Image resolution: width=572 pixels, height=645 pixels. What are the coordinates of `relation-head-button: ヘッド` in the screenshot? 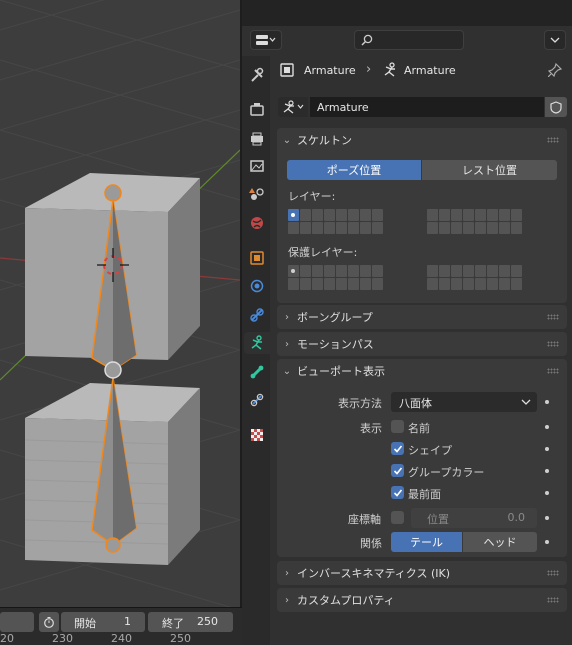 It's located at (500, 542).